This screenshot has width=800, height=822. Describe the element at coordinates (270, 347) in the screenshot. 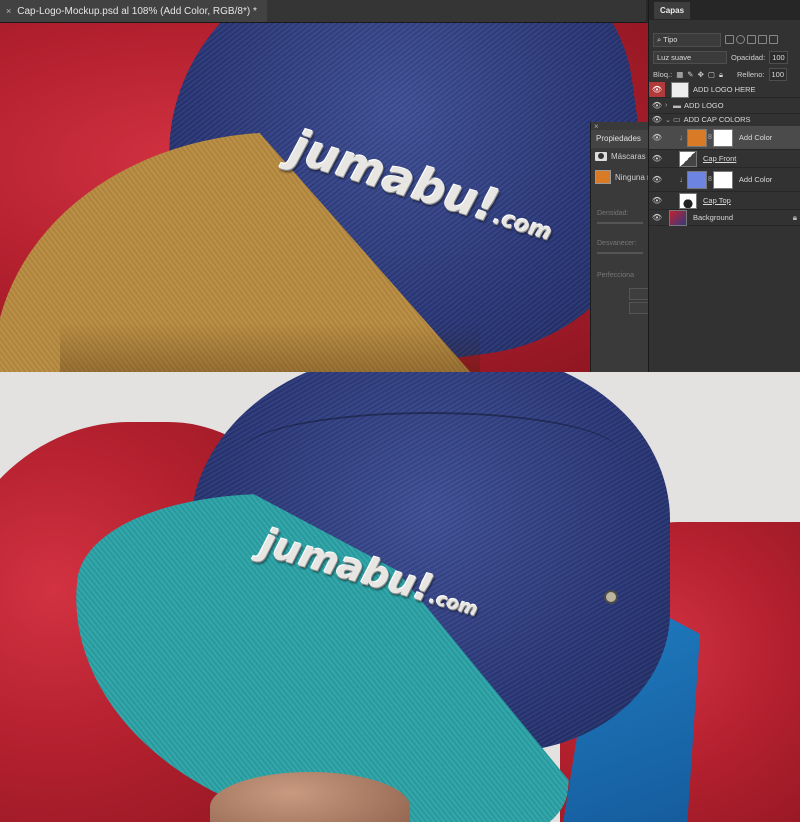

I see `brim-shadow` at that location.